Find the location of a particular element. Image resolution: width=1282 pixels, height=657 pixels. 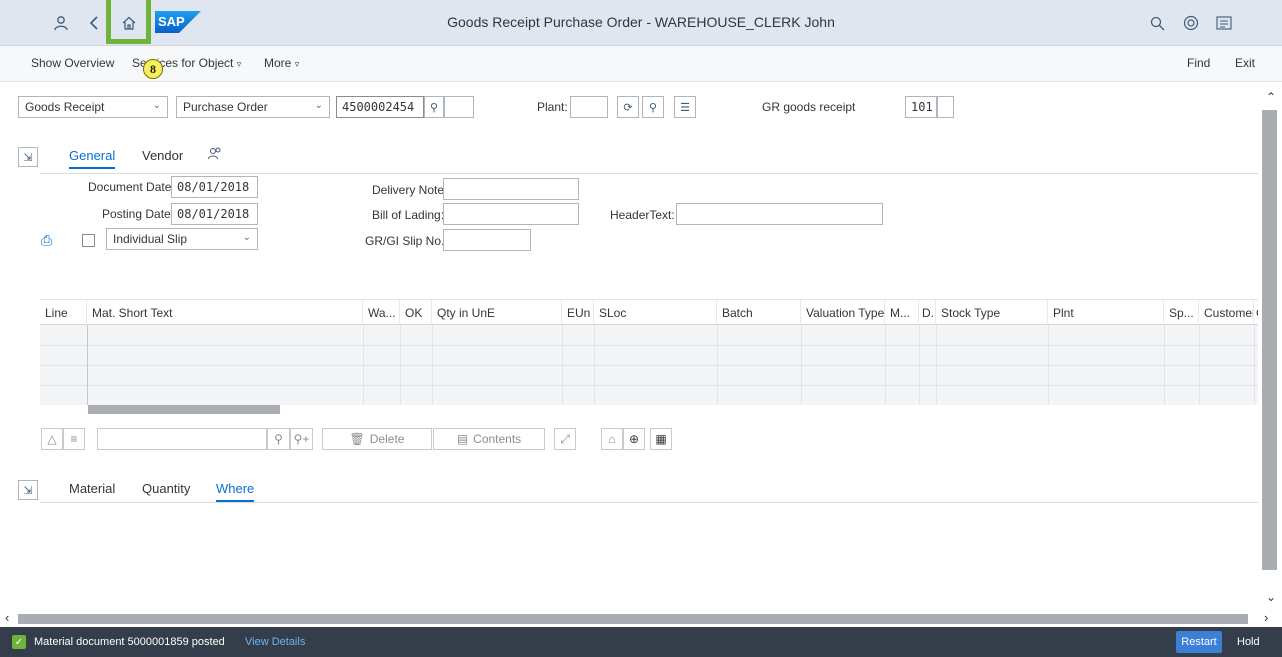

calendar-icon: ▦ is located at coordinates (661, 439).